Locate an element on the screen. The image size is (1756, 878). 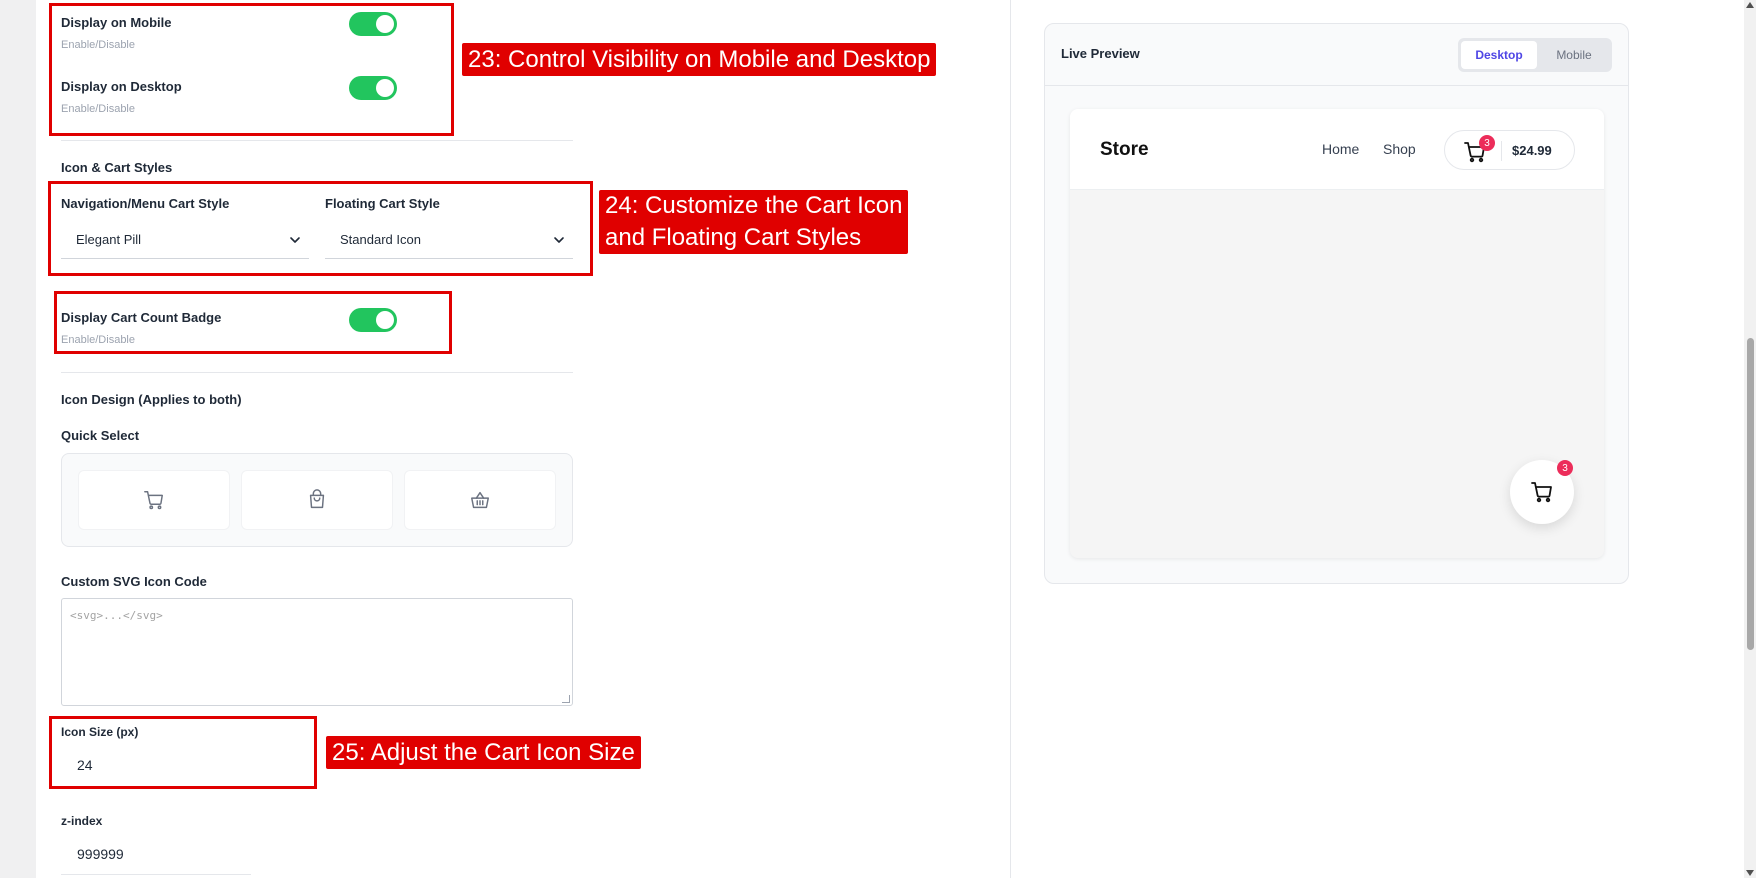
custom-svg-label: Custom SVG Icon Code is located at coordinates (134, 581).